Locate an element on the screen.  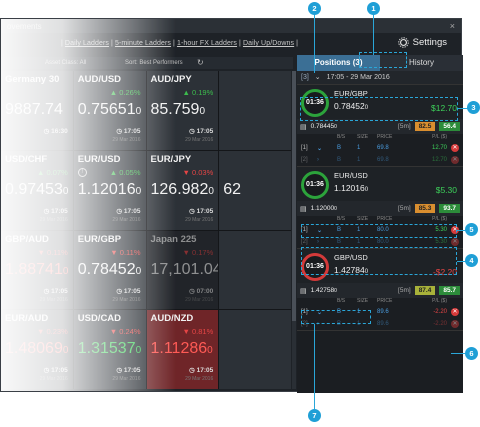
market-tile: EUR/GBP ▼ 0.11% 0.784520 ◷ 17:05 29 Mar 2016 is located at coordinates (109, 270).